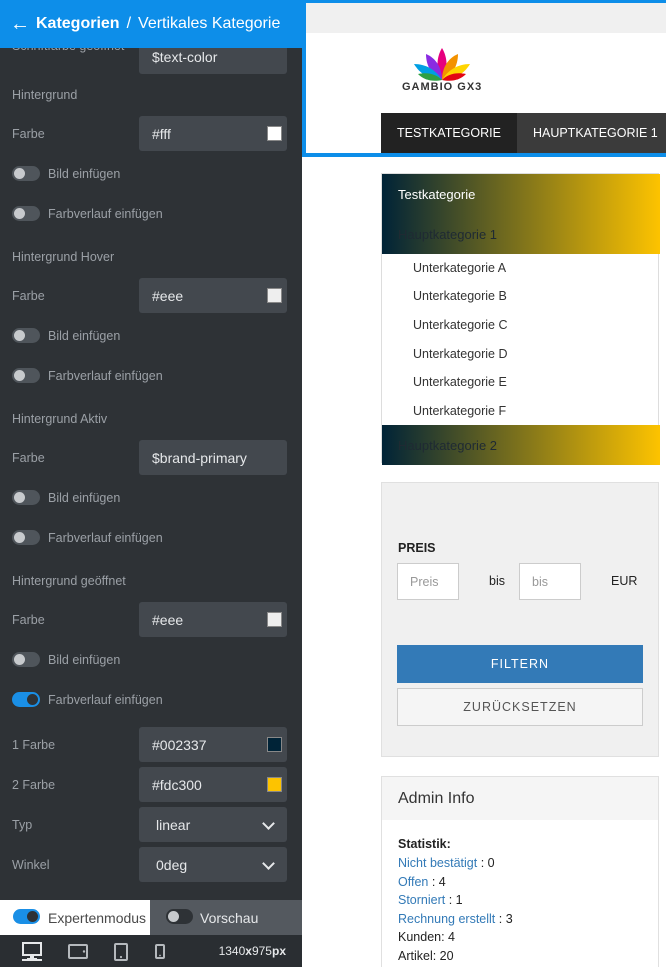 This screenshot has width=666, height=967. Describe the element at coordinates (446, 919) in the screenshot. I see `stat-link-invoice-created: Rechnung erstellt` at that location.